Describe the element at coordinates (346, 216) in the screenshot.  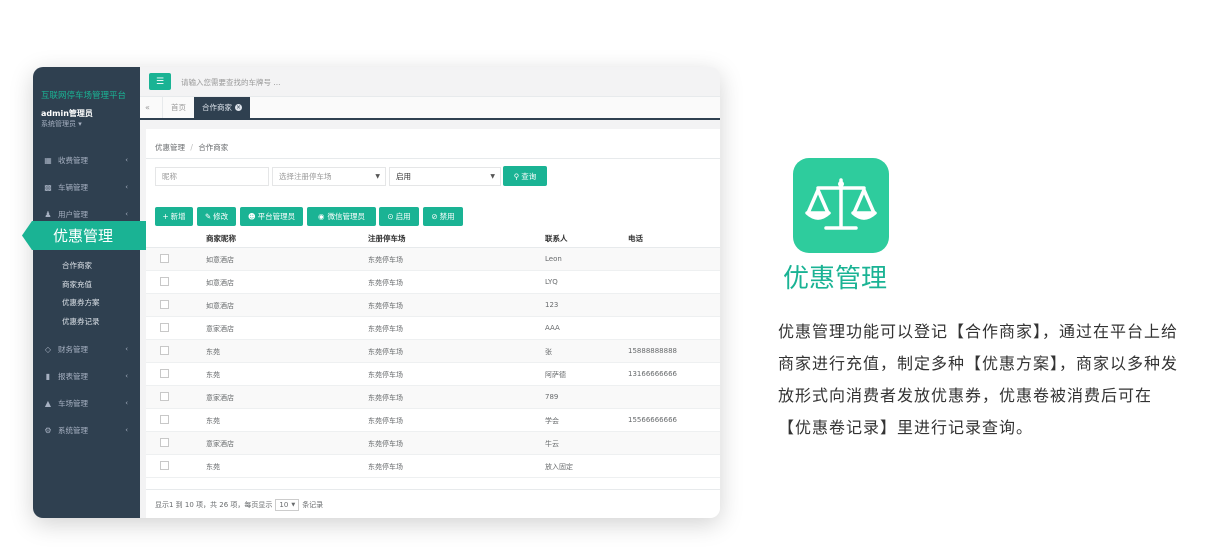
I see `wechat-admin-label: 微信管理员` at that location.